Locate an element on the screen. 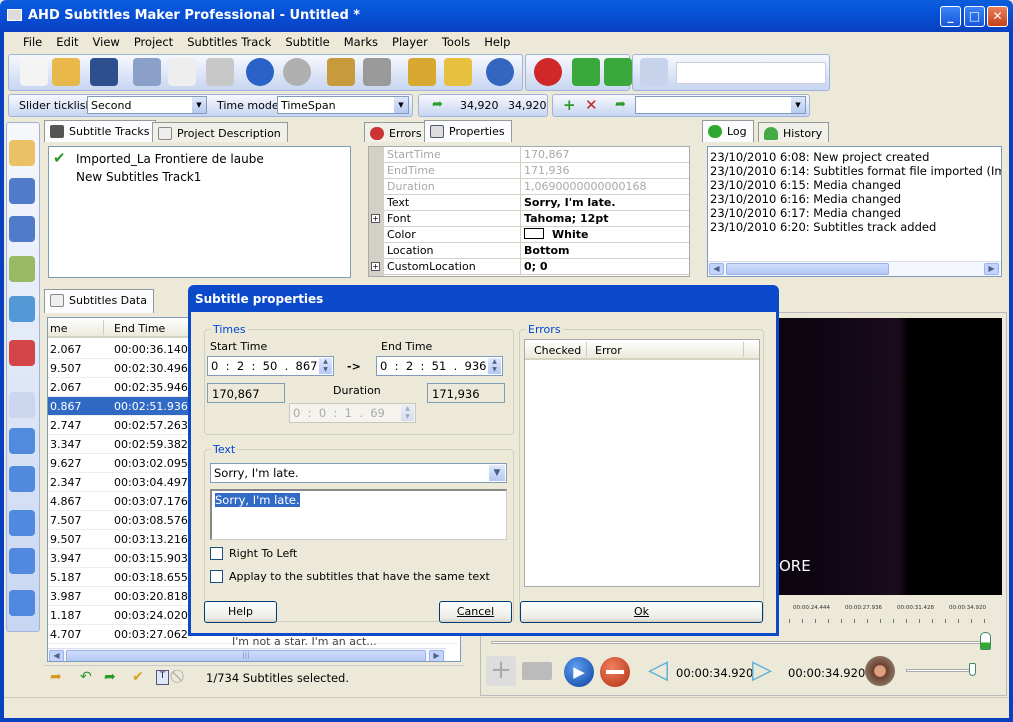 The height and width of the screenshot is (722, 1013). property-value: Bottom is located at coordinates (546, 250).